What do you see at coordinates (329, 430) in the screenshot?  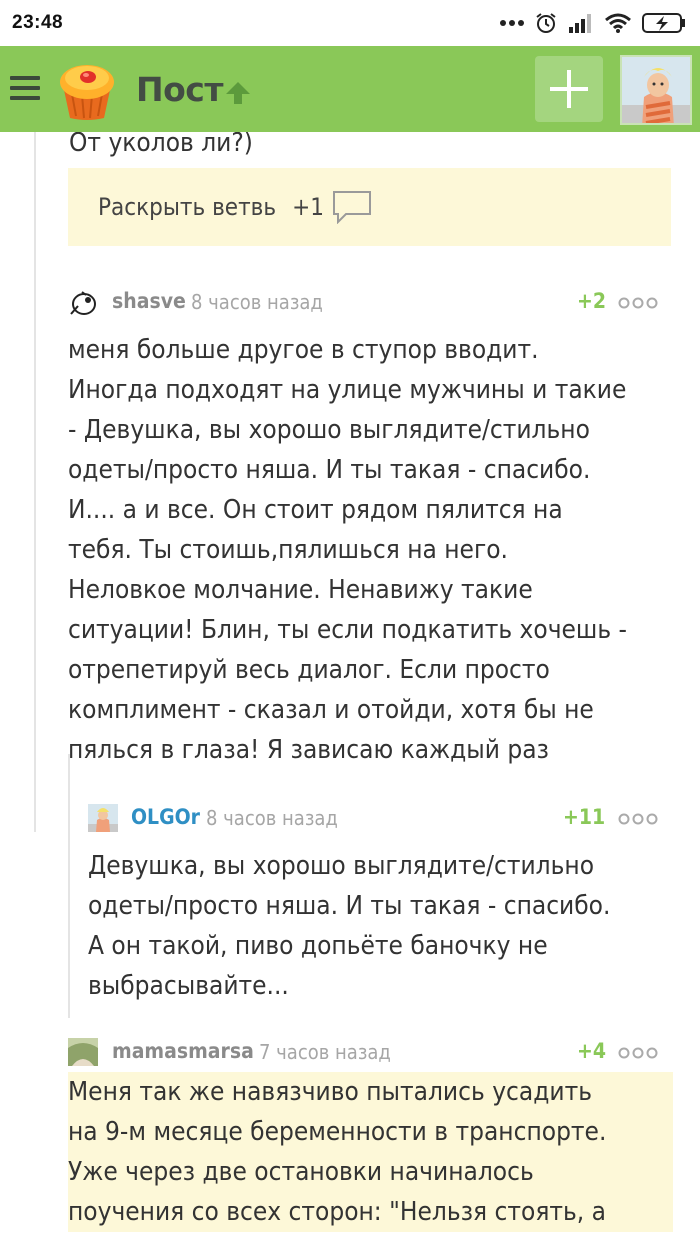 I see `comment-line: - Девушка, вы хорошо выглядите/стильно` at bounding box center [329, 430].